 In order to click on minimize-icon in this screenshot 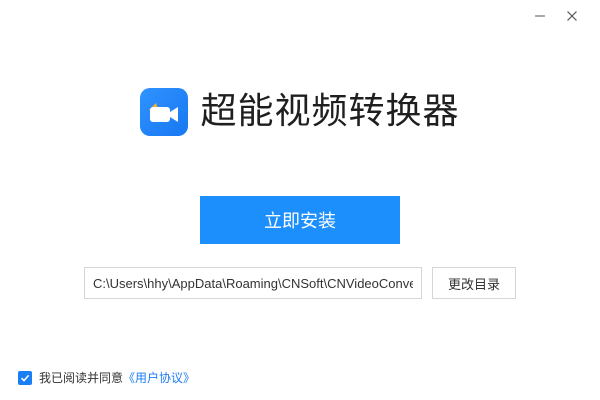, I will do `click(540, 16)`.